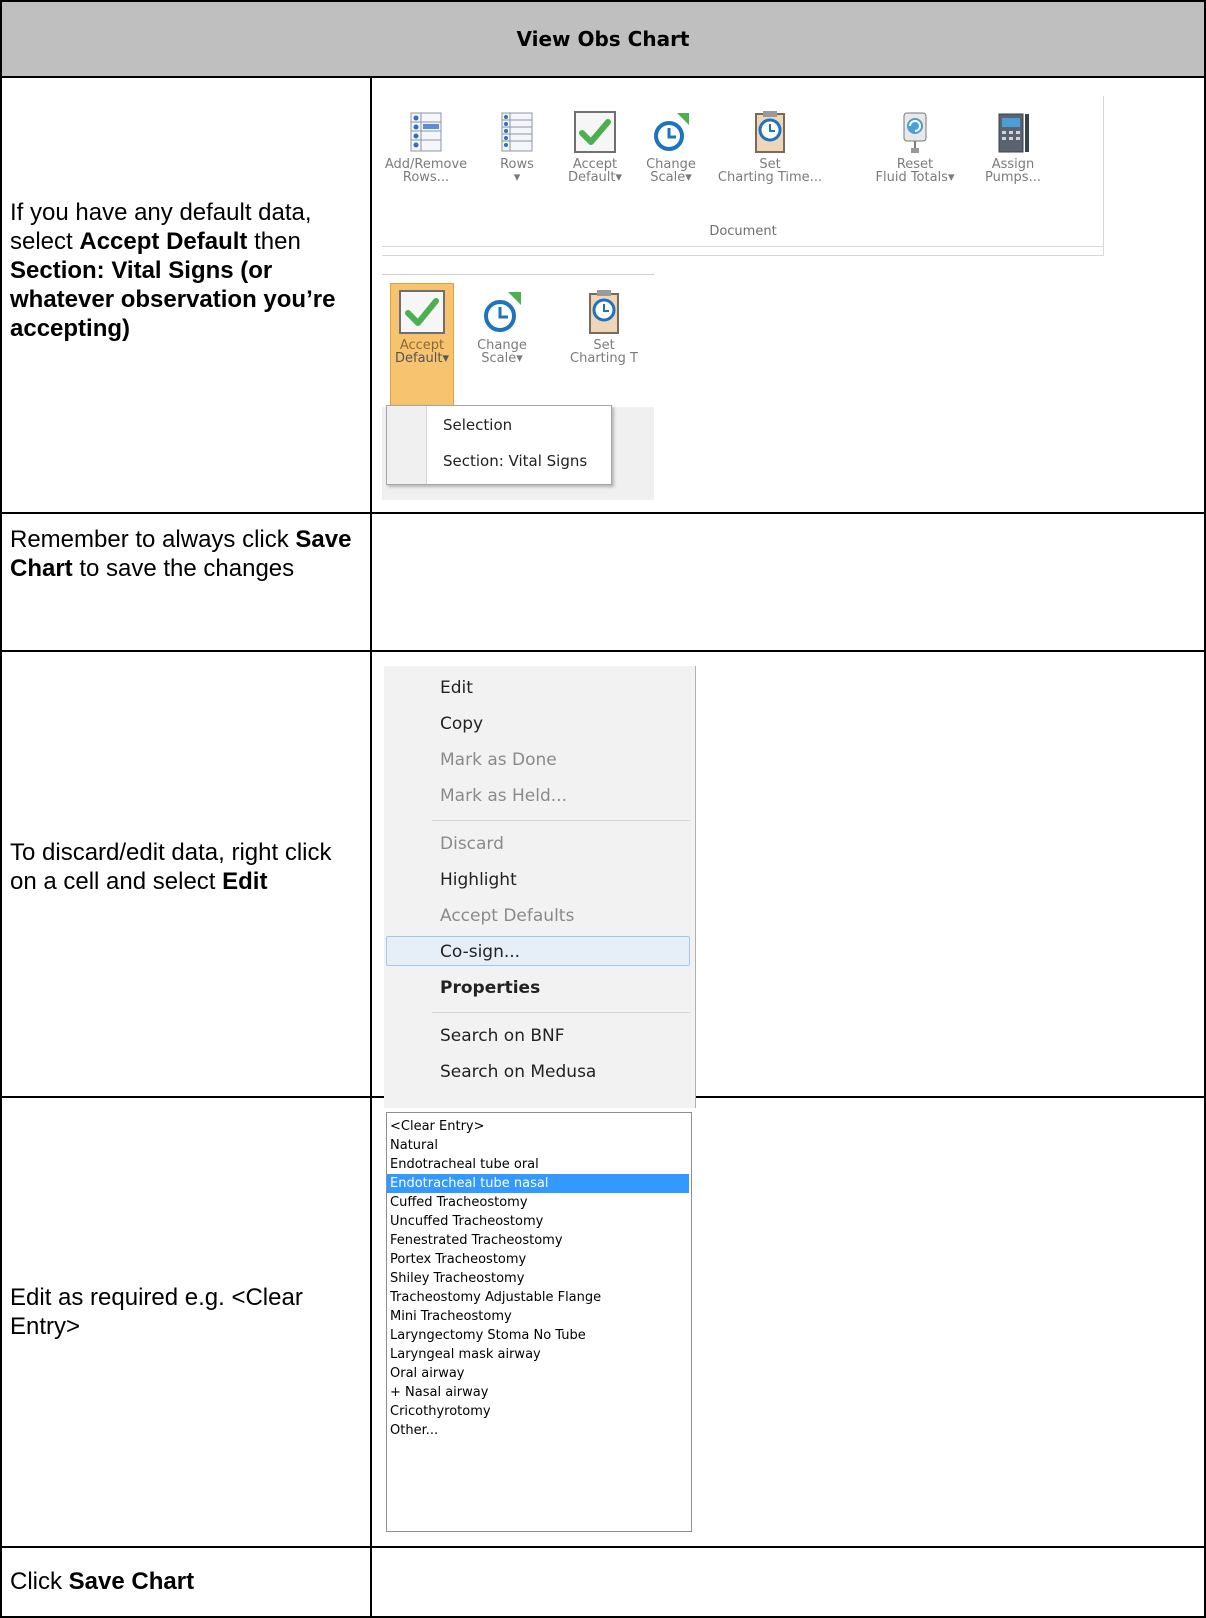 Image resolution: width=1206 pixels, height=1618 pixels. What do you see at coordinates (183, 568) in the screenshot?
I see `text: to save the changes` at bounding box center [183, 568].